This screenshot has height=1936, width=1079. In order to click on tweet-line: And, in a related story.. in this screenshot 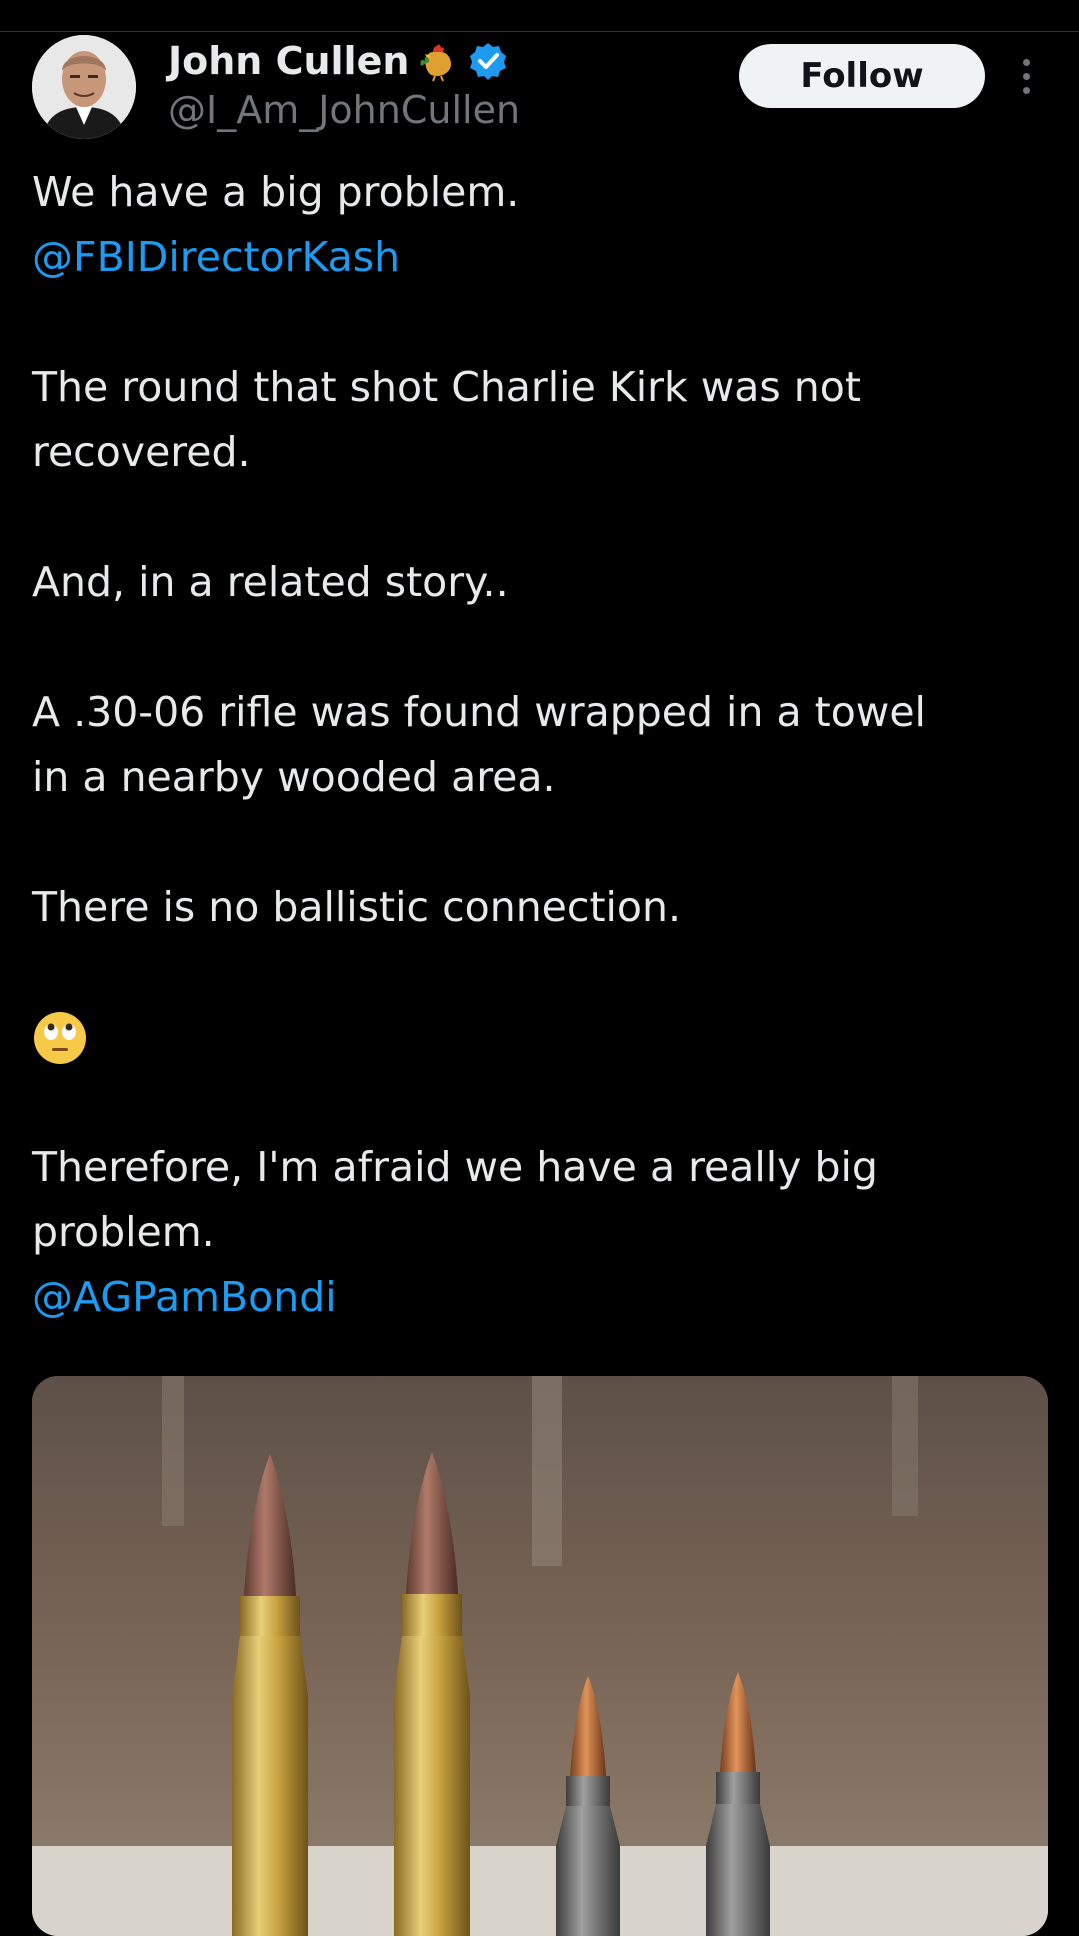, I will do `click(270, 582)`.